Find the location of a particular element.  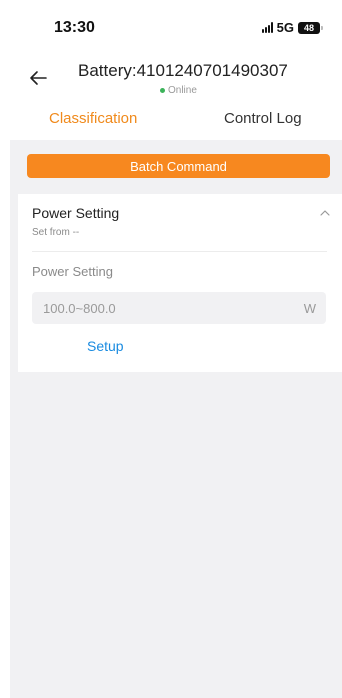

power-input is located at coordinates (168, 308).